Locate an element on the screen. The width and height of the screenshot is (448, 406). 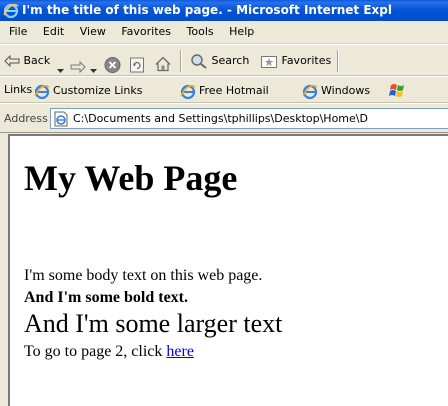
link-label: Windows is located at coordinates (346, 90).